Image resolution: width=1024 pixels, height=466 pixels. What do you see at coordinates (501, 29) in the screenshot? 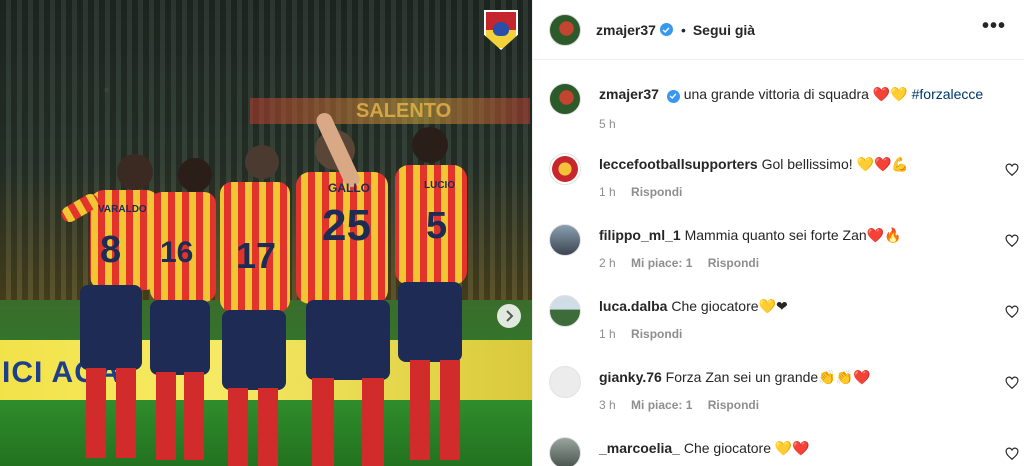
I see `crest-emblem` at bounding box center [501, 29].